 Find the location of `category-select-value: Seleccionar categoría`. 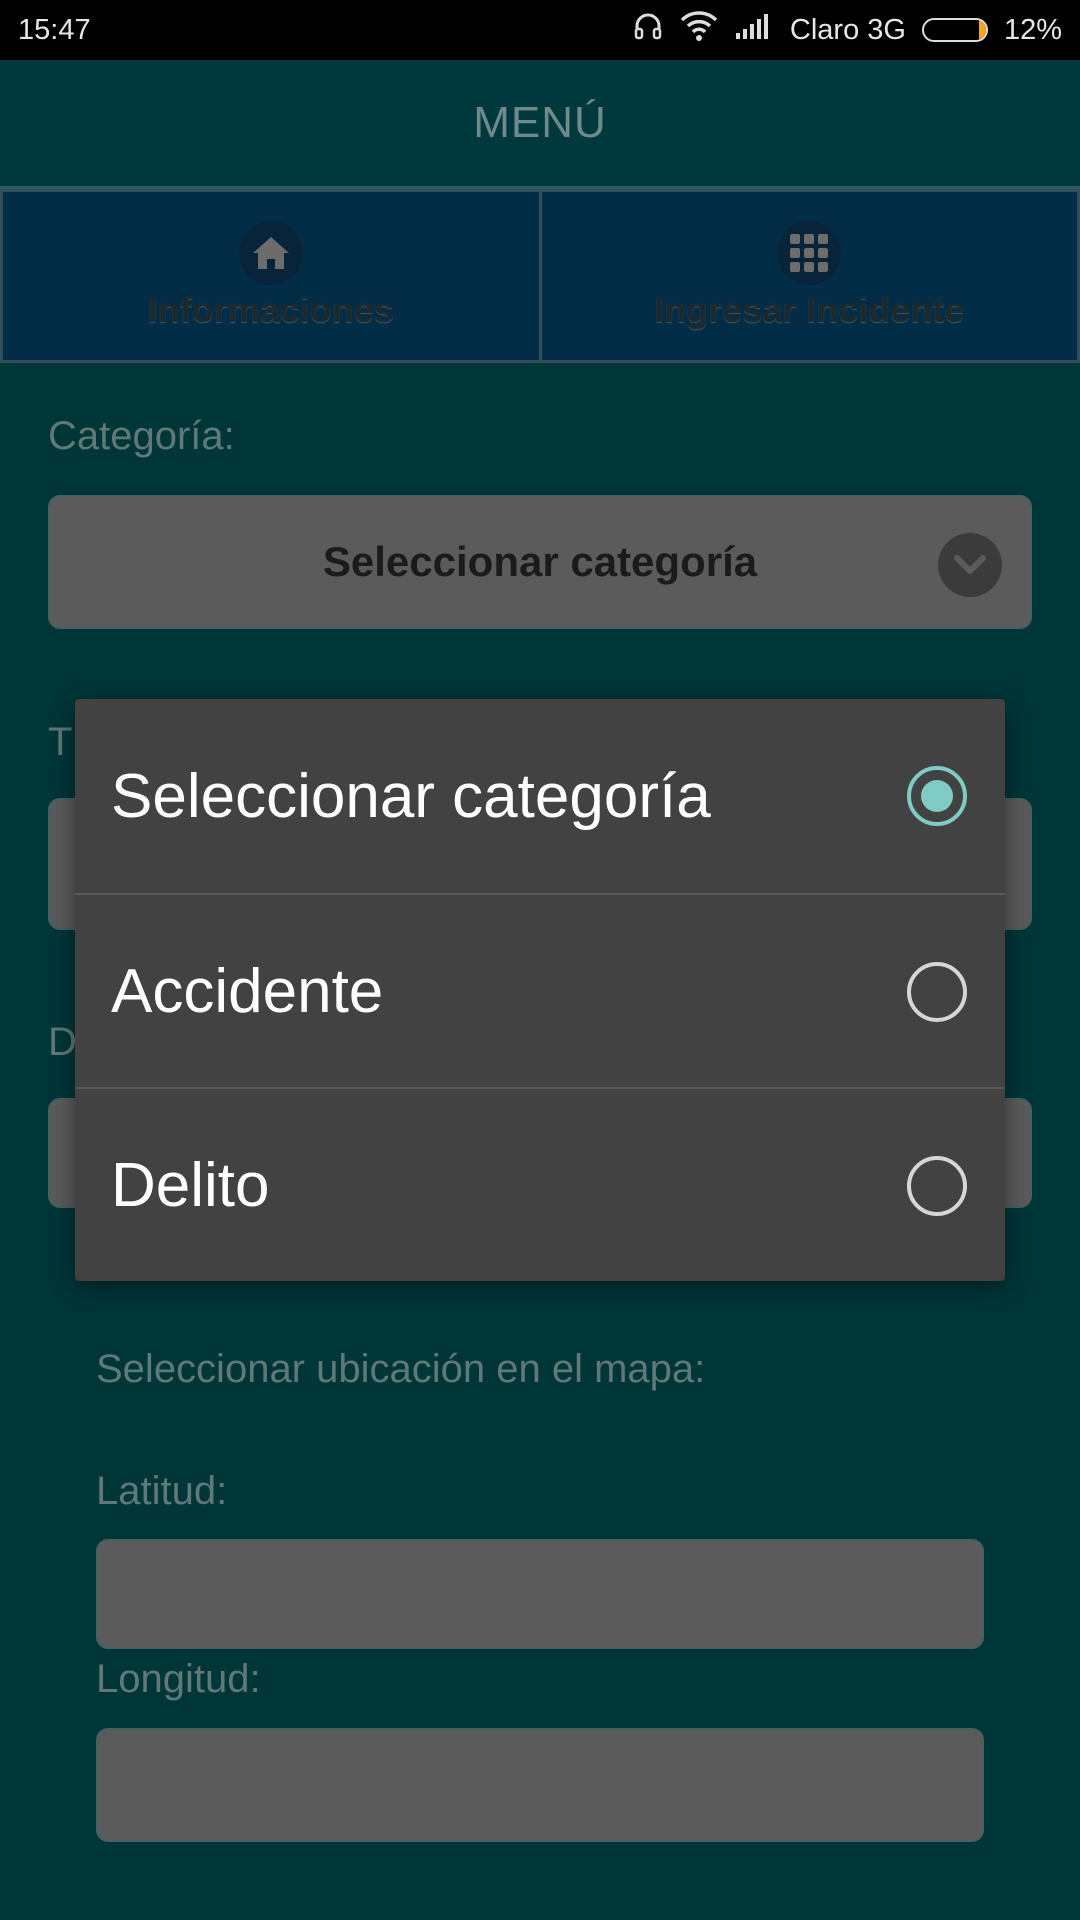

category-select-value: Seleccionar categoría is located at coordinates (540, 561).